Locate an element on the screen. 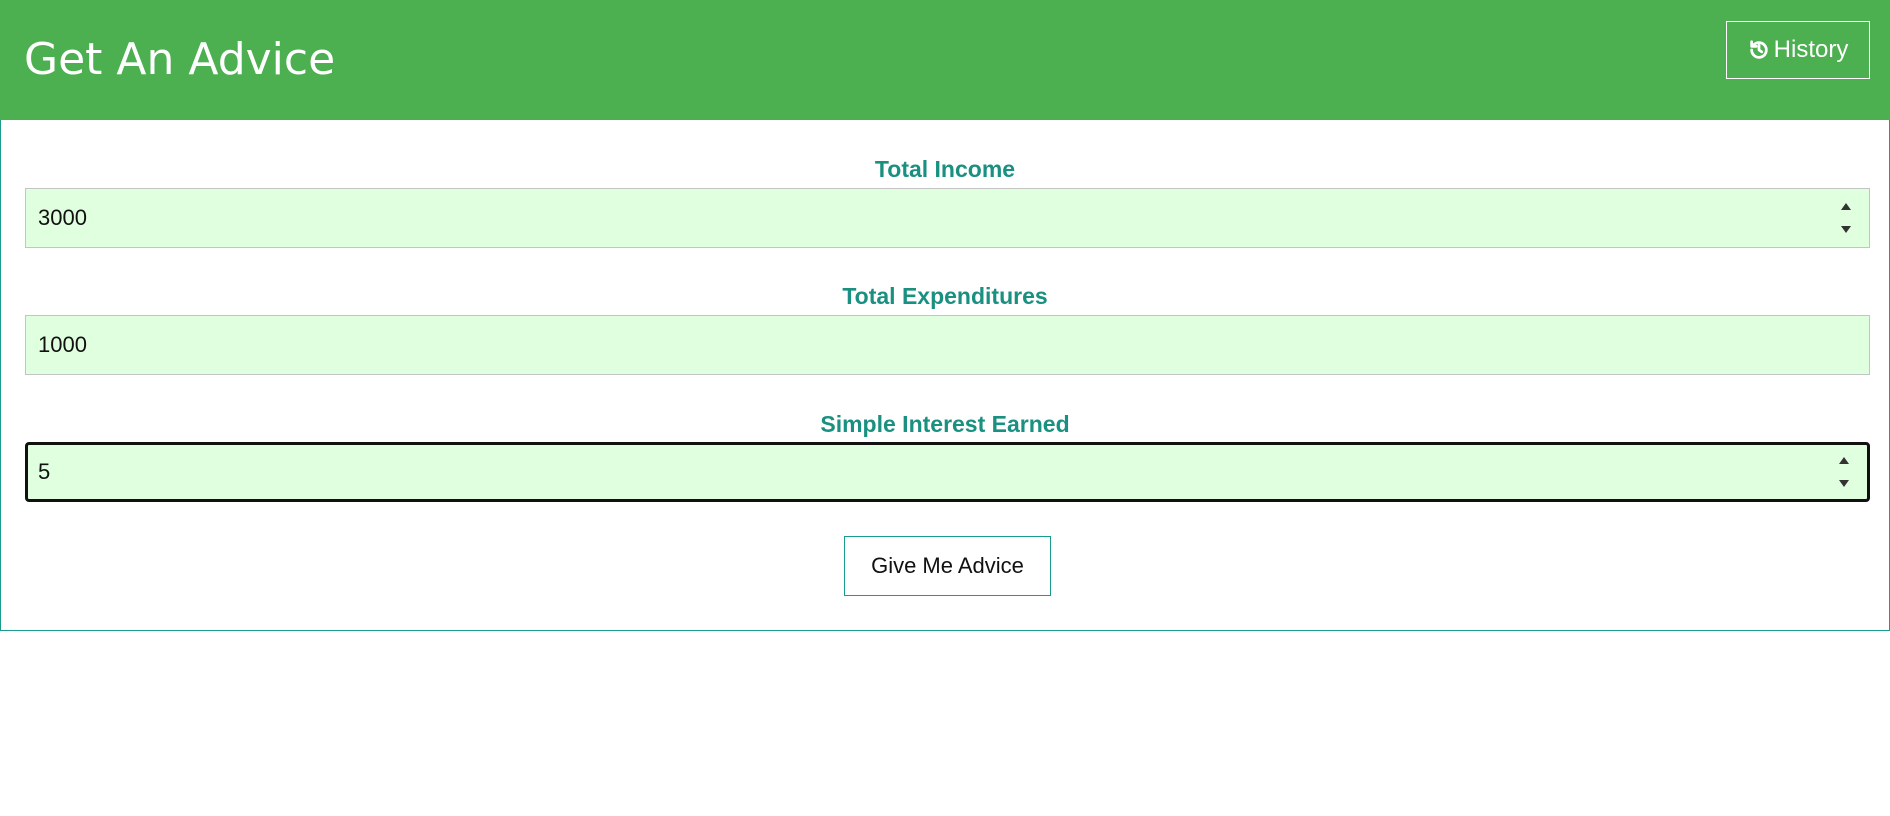 Image resolution: width=1890 pixels, height=816 pixels. simple-interest-field is located at coordinates (947, 472).